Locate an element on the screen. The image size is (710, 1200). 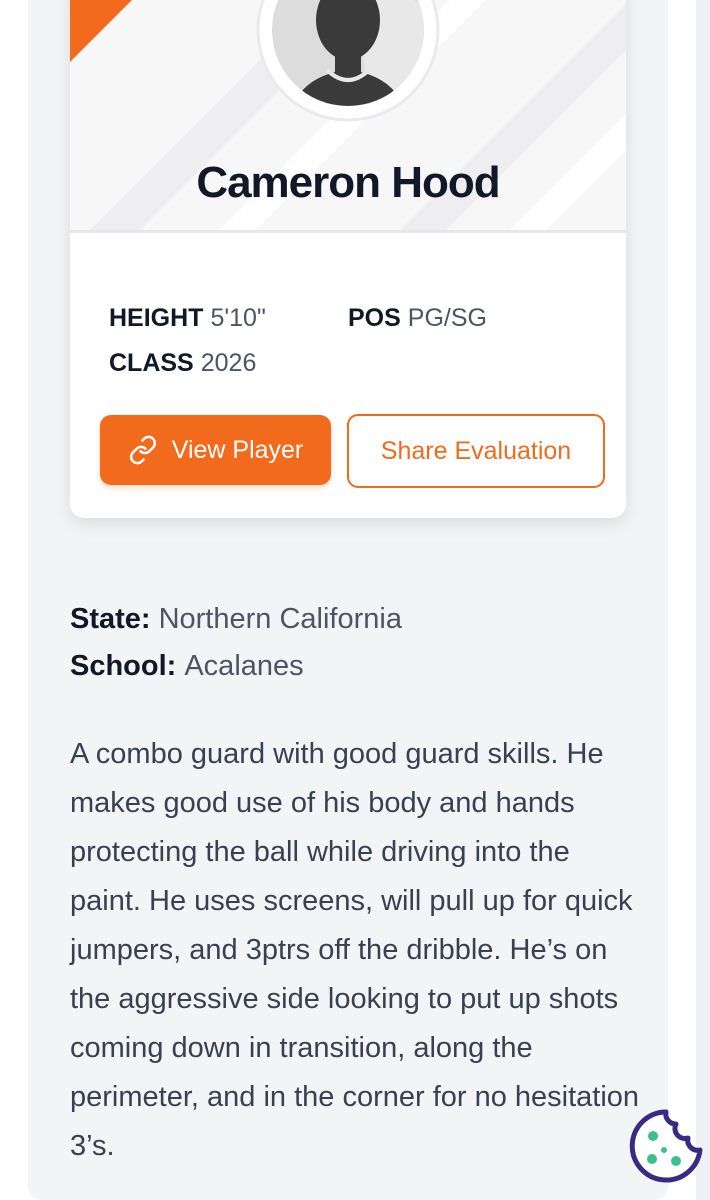
view-player-button: View Player is located at coordinates (215, 450).